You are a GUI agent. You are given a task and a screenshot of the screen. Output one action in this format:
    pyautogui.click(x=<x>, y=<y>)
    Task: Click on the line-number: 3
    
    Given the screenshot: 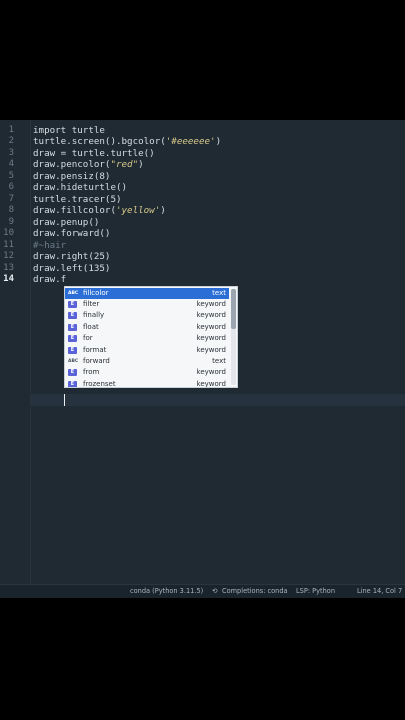 What is the action you would take?
    pyautogui.click(x=11, y=152)
    